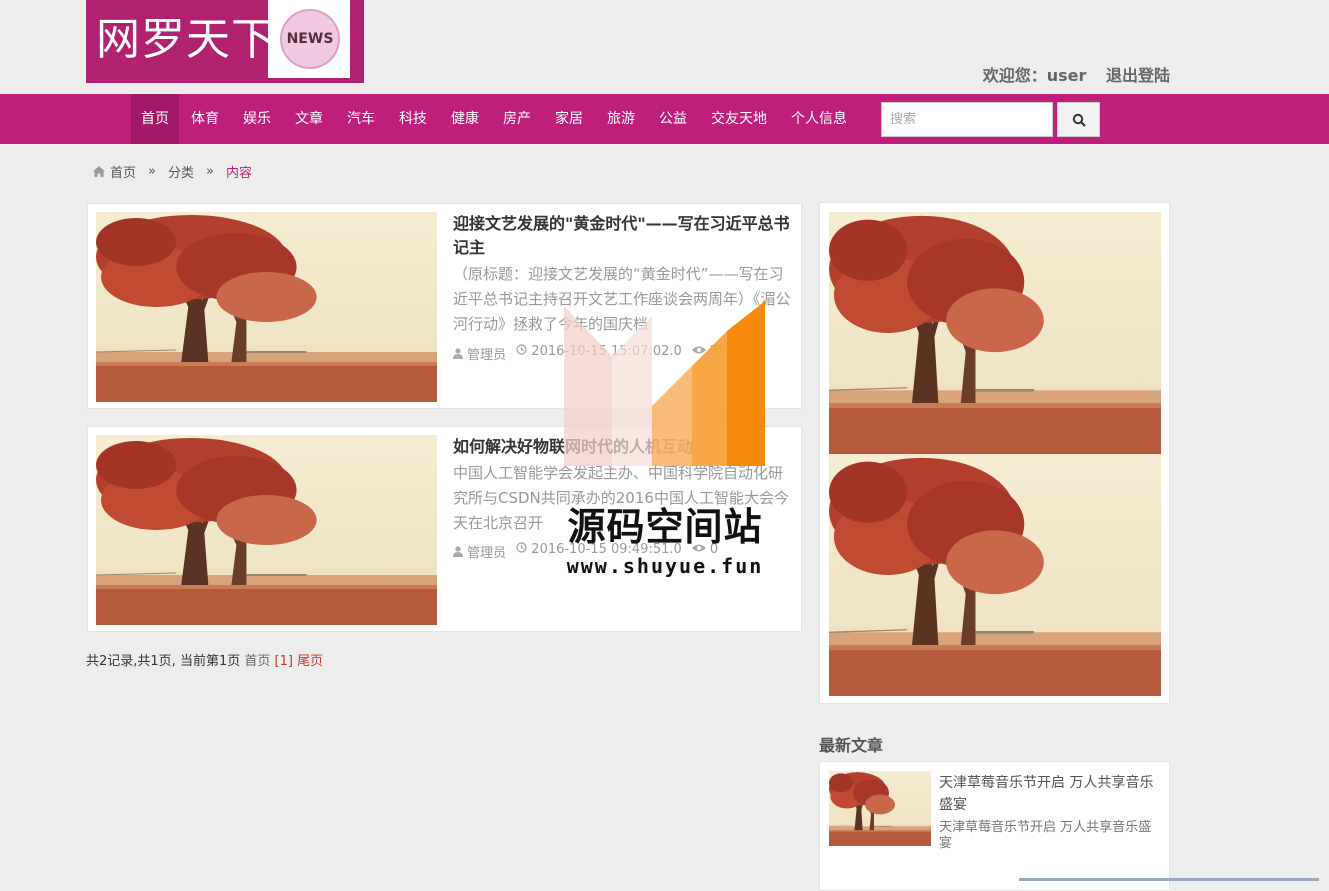 This screenshot has height=891, width=1329. I want to click on pagination-current: [1], so click(284, 661).